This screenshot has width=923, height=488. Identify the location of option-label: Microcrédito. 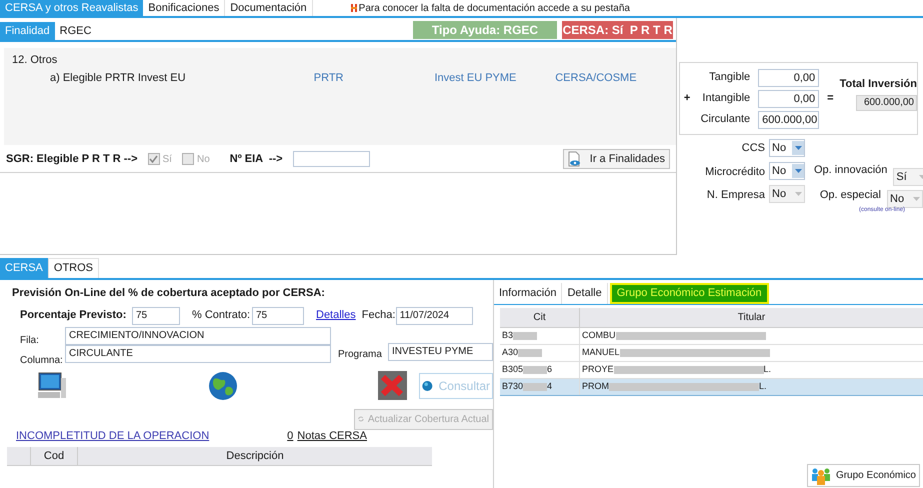
(734, 172).